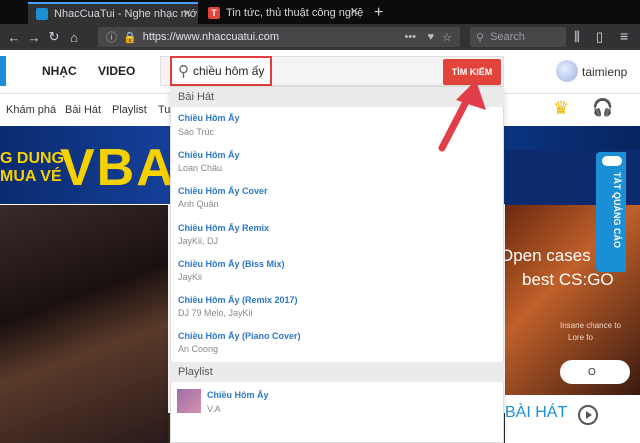 The image size is (640, 443). I want to click on suggestion-song-title: Chiều Hôm Ấy (Remix 2017), so click(238, 300).